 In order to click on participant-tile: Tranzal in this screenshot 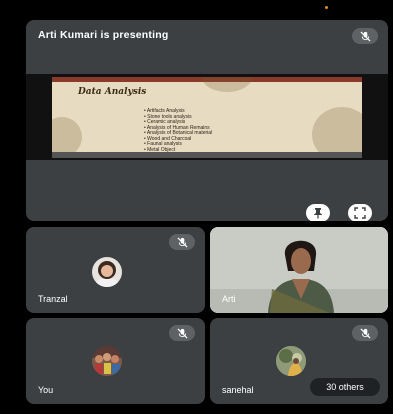, I will do `click(115, 270)`.